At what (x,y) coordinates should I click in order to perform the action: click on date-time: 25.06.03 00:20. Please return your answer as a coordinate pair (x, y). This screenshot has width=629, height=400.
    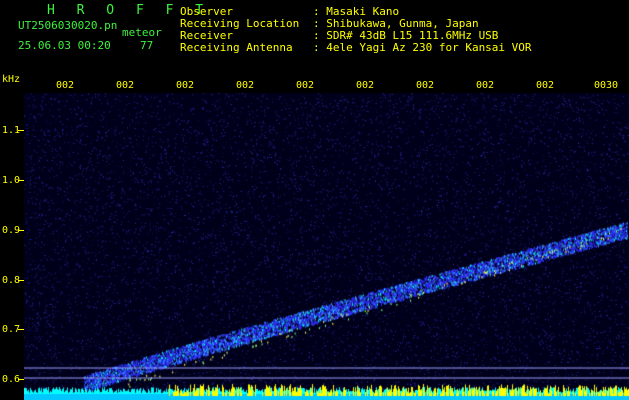
    Looking at the image, I should click on (64, 45).